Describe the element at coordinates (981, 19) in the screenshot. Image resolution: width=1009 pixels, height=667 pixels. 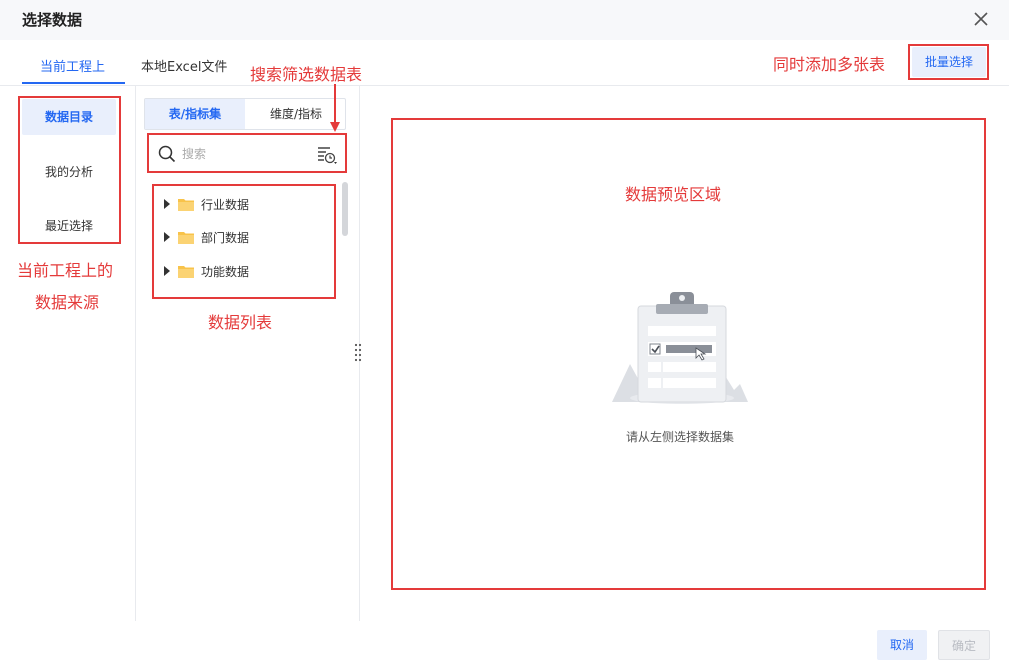
I see `close-icon` at that location.